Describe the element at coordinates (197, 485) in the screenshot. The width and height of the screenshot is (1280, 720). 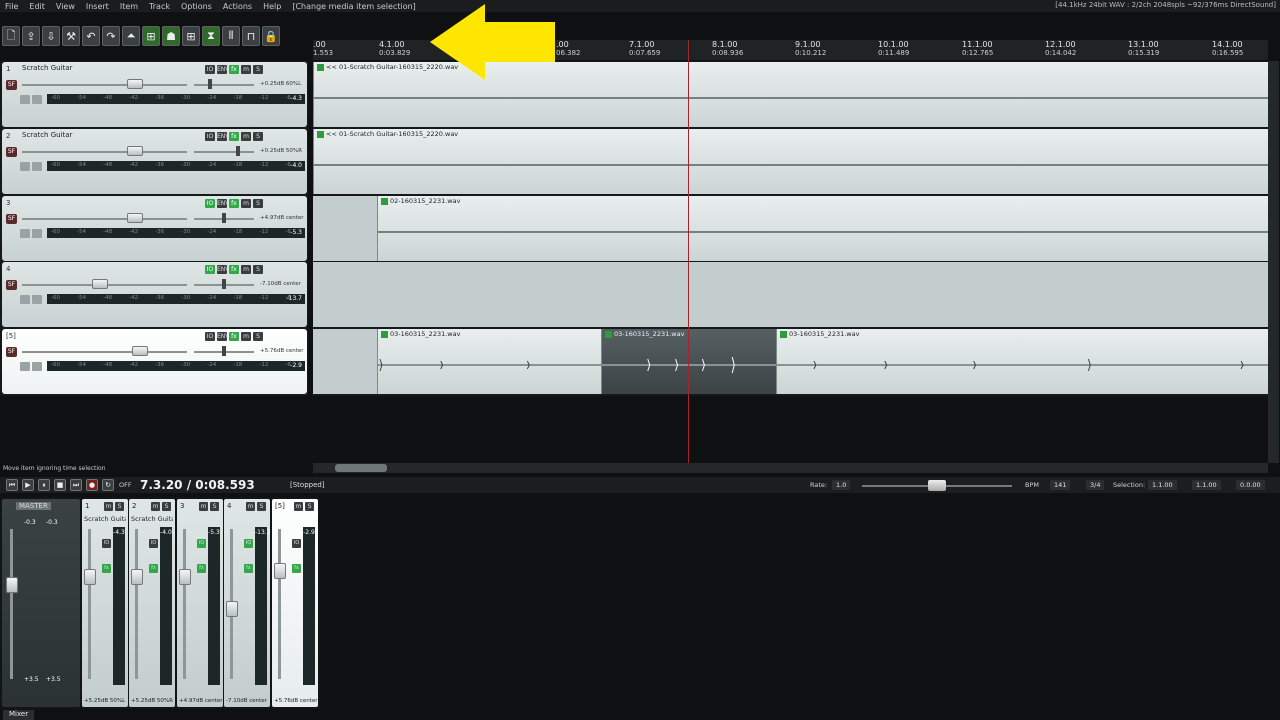
I see `timecode-display: 7.3.20 / 0:08.593` at that location.